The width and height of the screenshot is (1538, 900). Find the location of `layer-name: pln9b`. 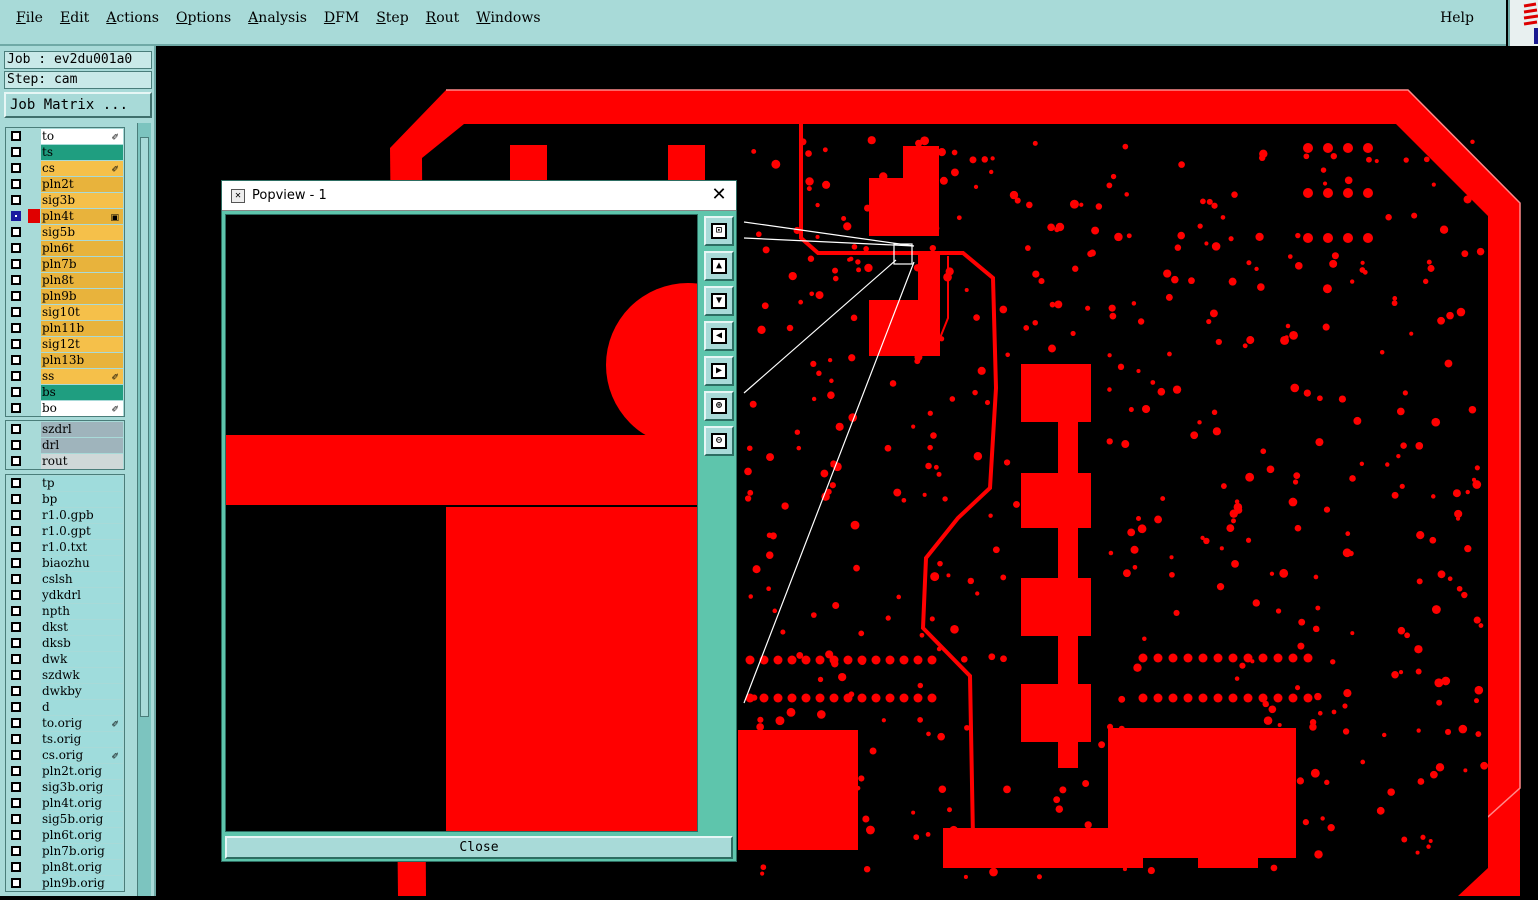

layer-name: pln9b is located at coordinates (82, 296).